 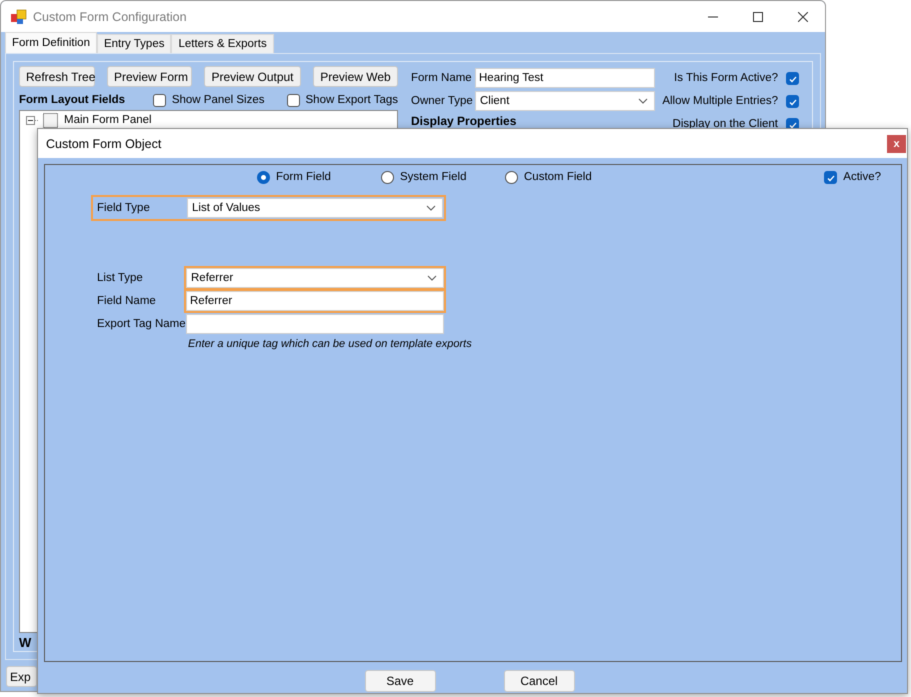 I want to click on tab: Entry Types, so click(x=134, y=43).